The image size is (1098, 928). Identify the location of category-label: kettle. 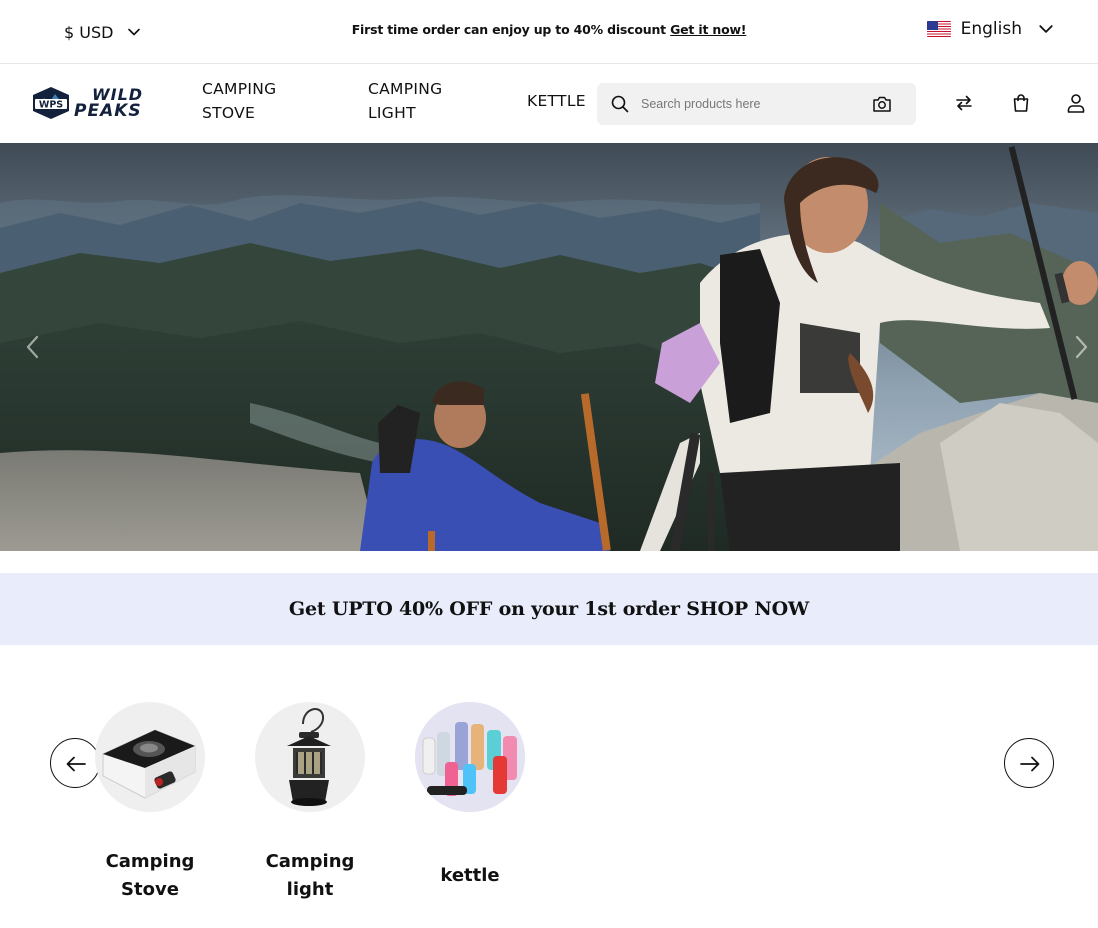
(470, 876).